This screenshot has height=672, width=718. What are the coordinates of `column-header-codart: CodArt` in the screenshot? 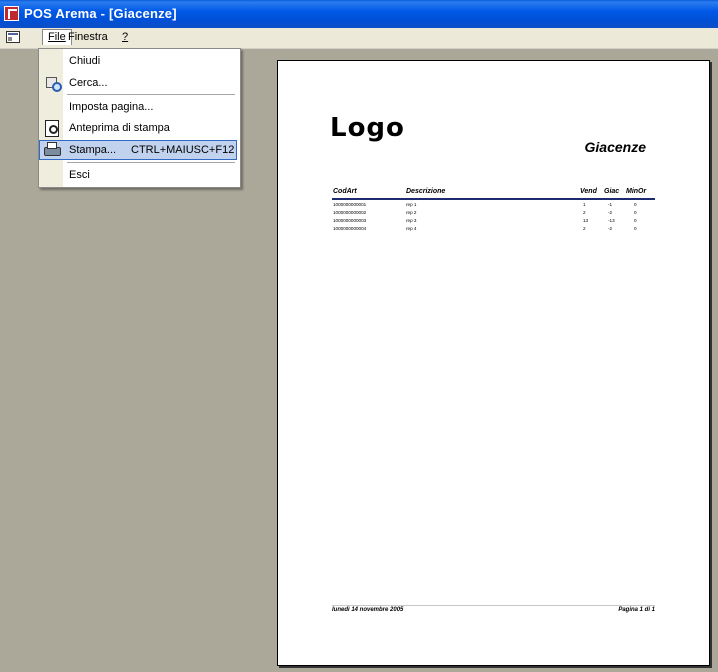 It's located at (345, 191).